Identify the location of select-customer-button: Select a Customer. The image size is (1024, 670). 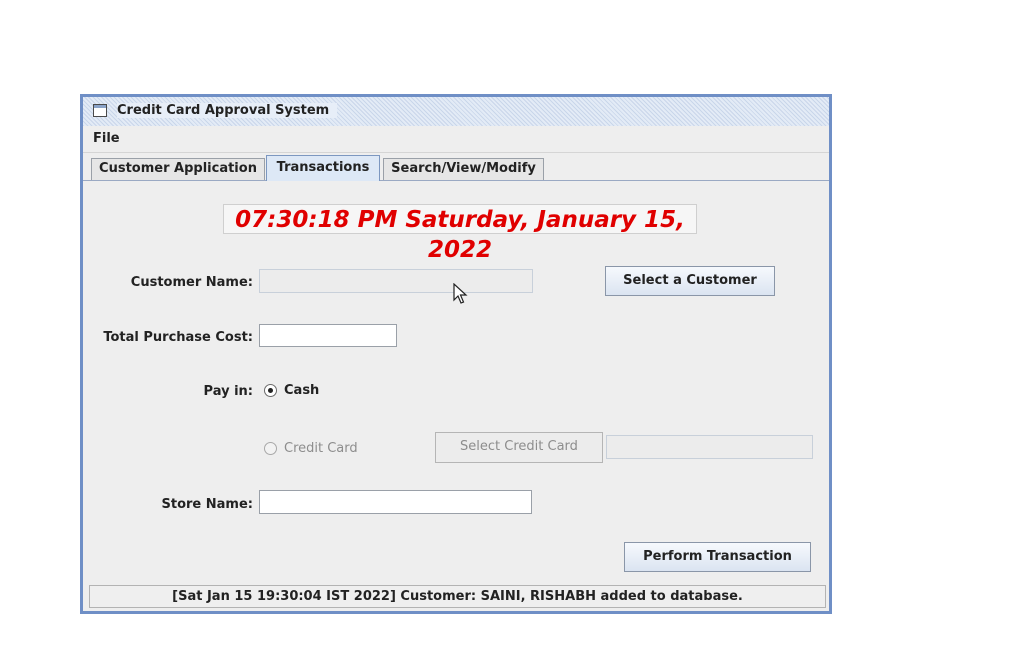
(690, 281).